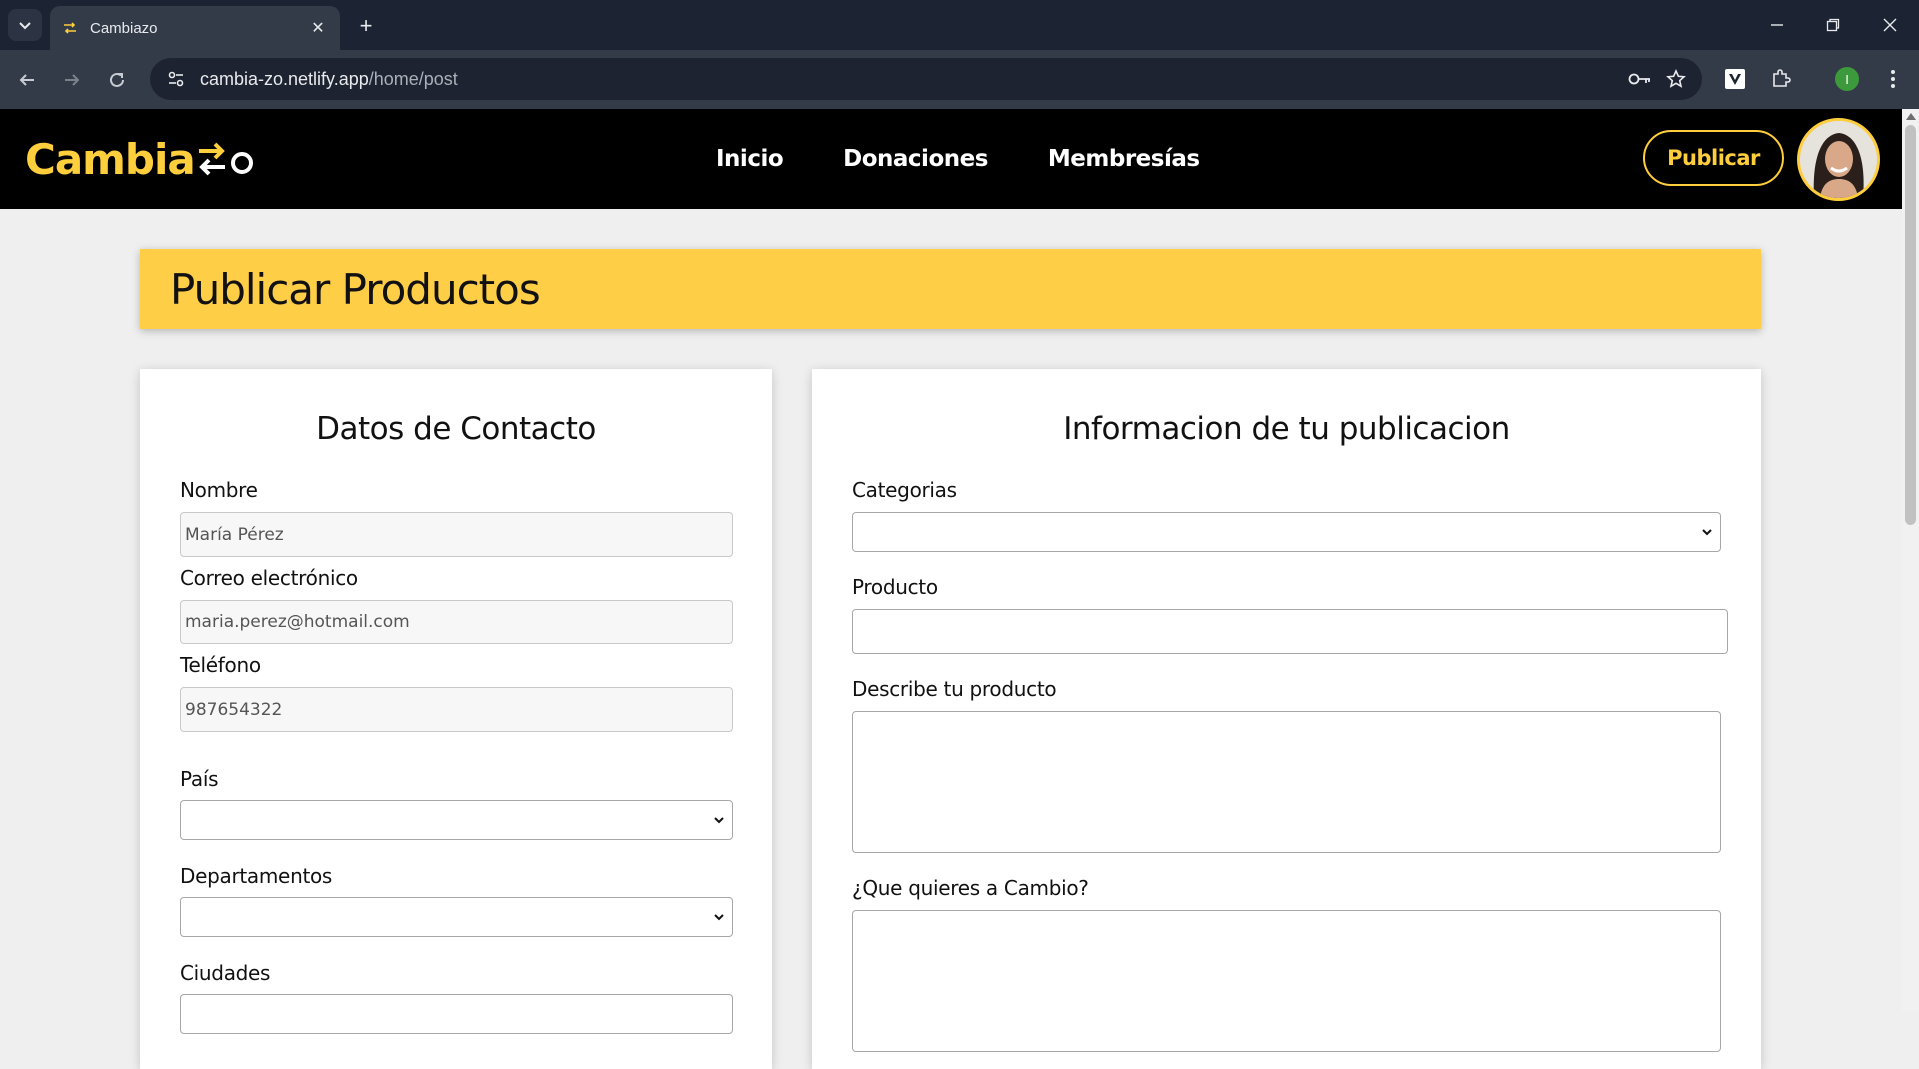 The image size is (1919, 1069). I want to click on site-favicon-icon, so click(70, 28).